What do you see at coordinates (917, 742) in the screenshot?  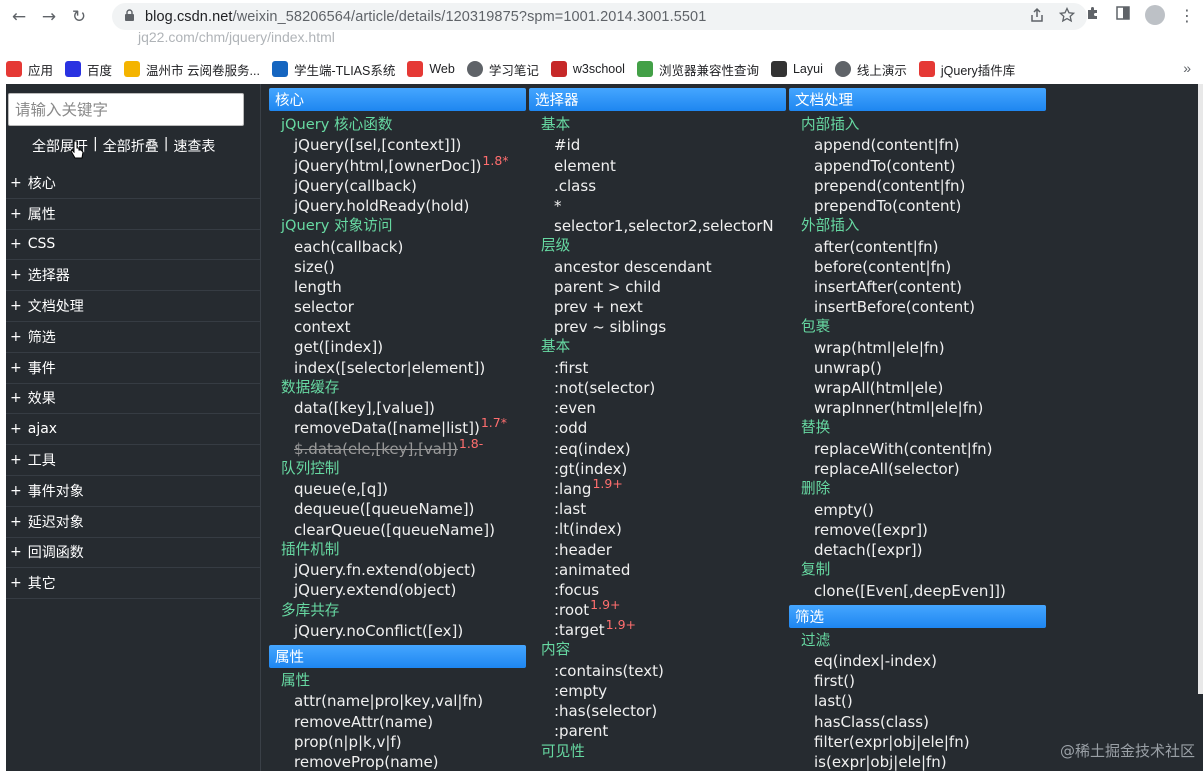 I see `api-link: filter(expr|obj|ele|fn)` at bounding box center [917, 742].